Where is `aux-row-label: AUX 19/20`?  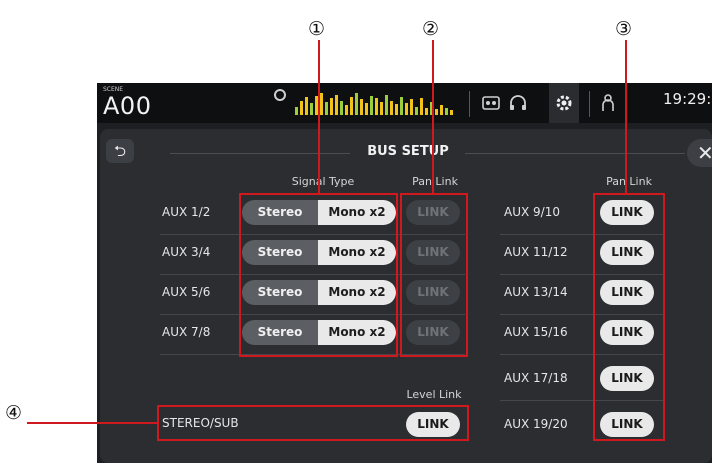
aux-row-label: AUX 19/20 is located at coordinates (536, 424).